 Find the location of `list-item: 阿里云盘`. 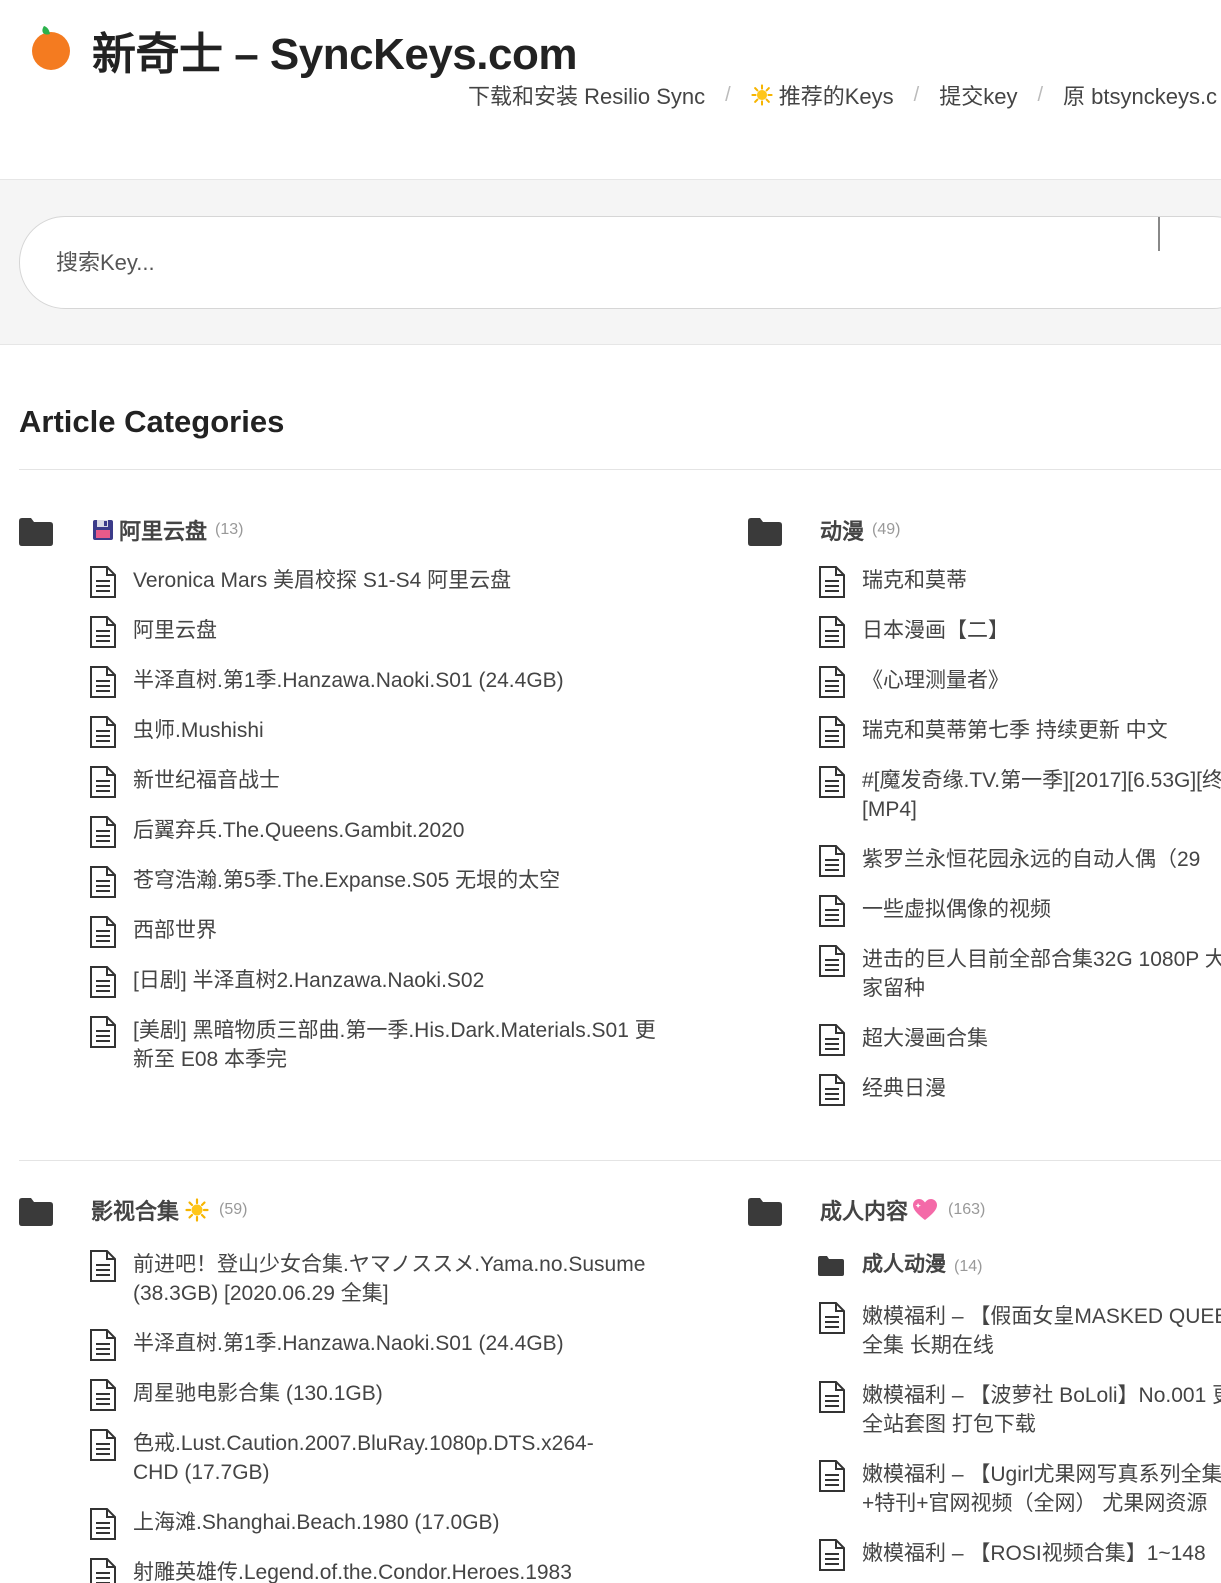

list-item: 阿里云盘 is located at coordinates (389, 632).